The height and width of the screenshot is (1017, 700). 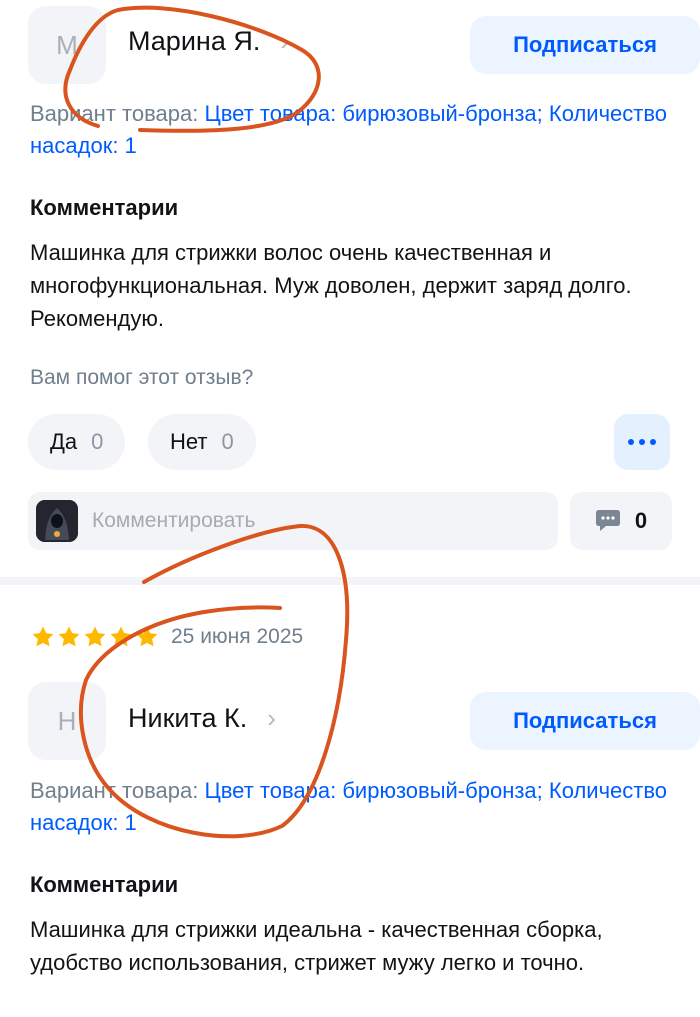 I want to click on avatar-initial: Н, so click(x=67, y=720).